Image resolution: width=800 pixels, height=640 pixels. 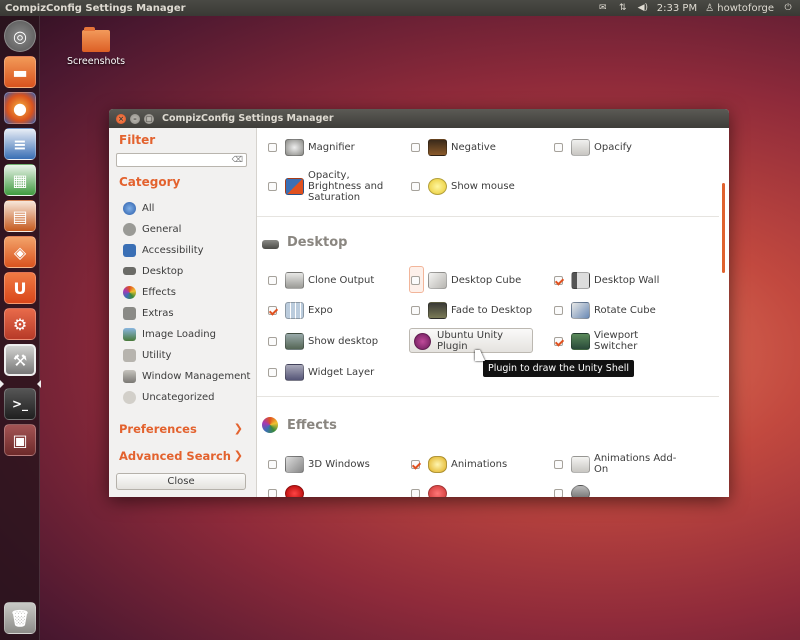 What do you see at coordinates (466, 280) in the screenshot?
I see `plugin-desktop-cube: Desktop Cube` at bounding box center [466, 280].